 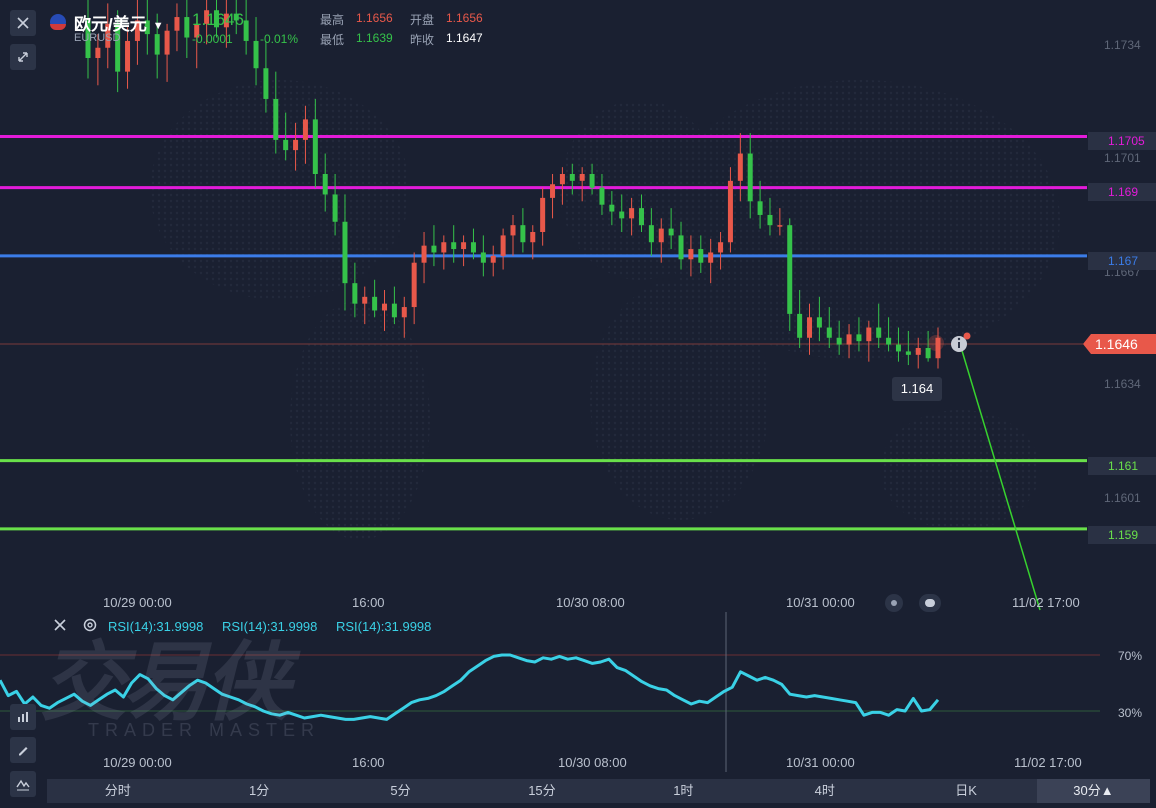 What do you see at coordinates (400, 791) in the screenshot?
I see `timeframe-tab: 5分` at bounding box center [400, 791].